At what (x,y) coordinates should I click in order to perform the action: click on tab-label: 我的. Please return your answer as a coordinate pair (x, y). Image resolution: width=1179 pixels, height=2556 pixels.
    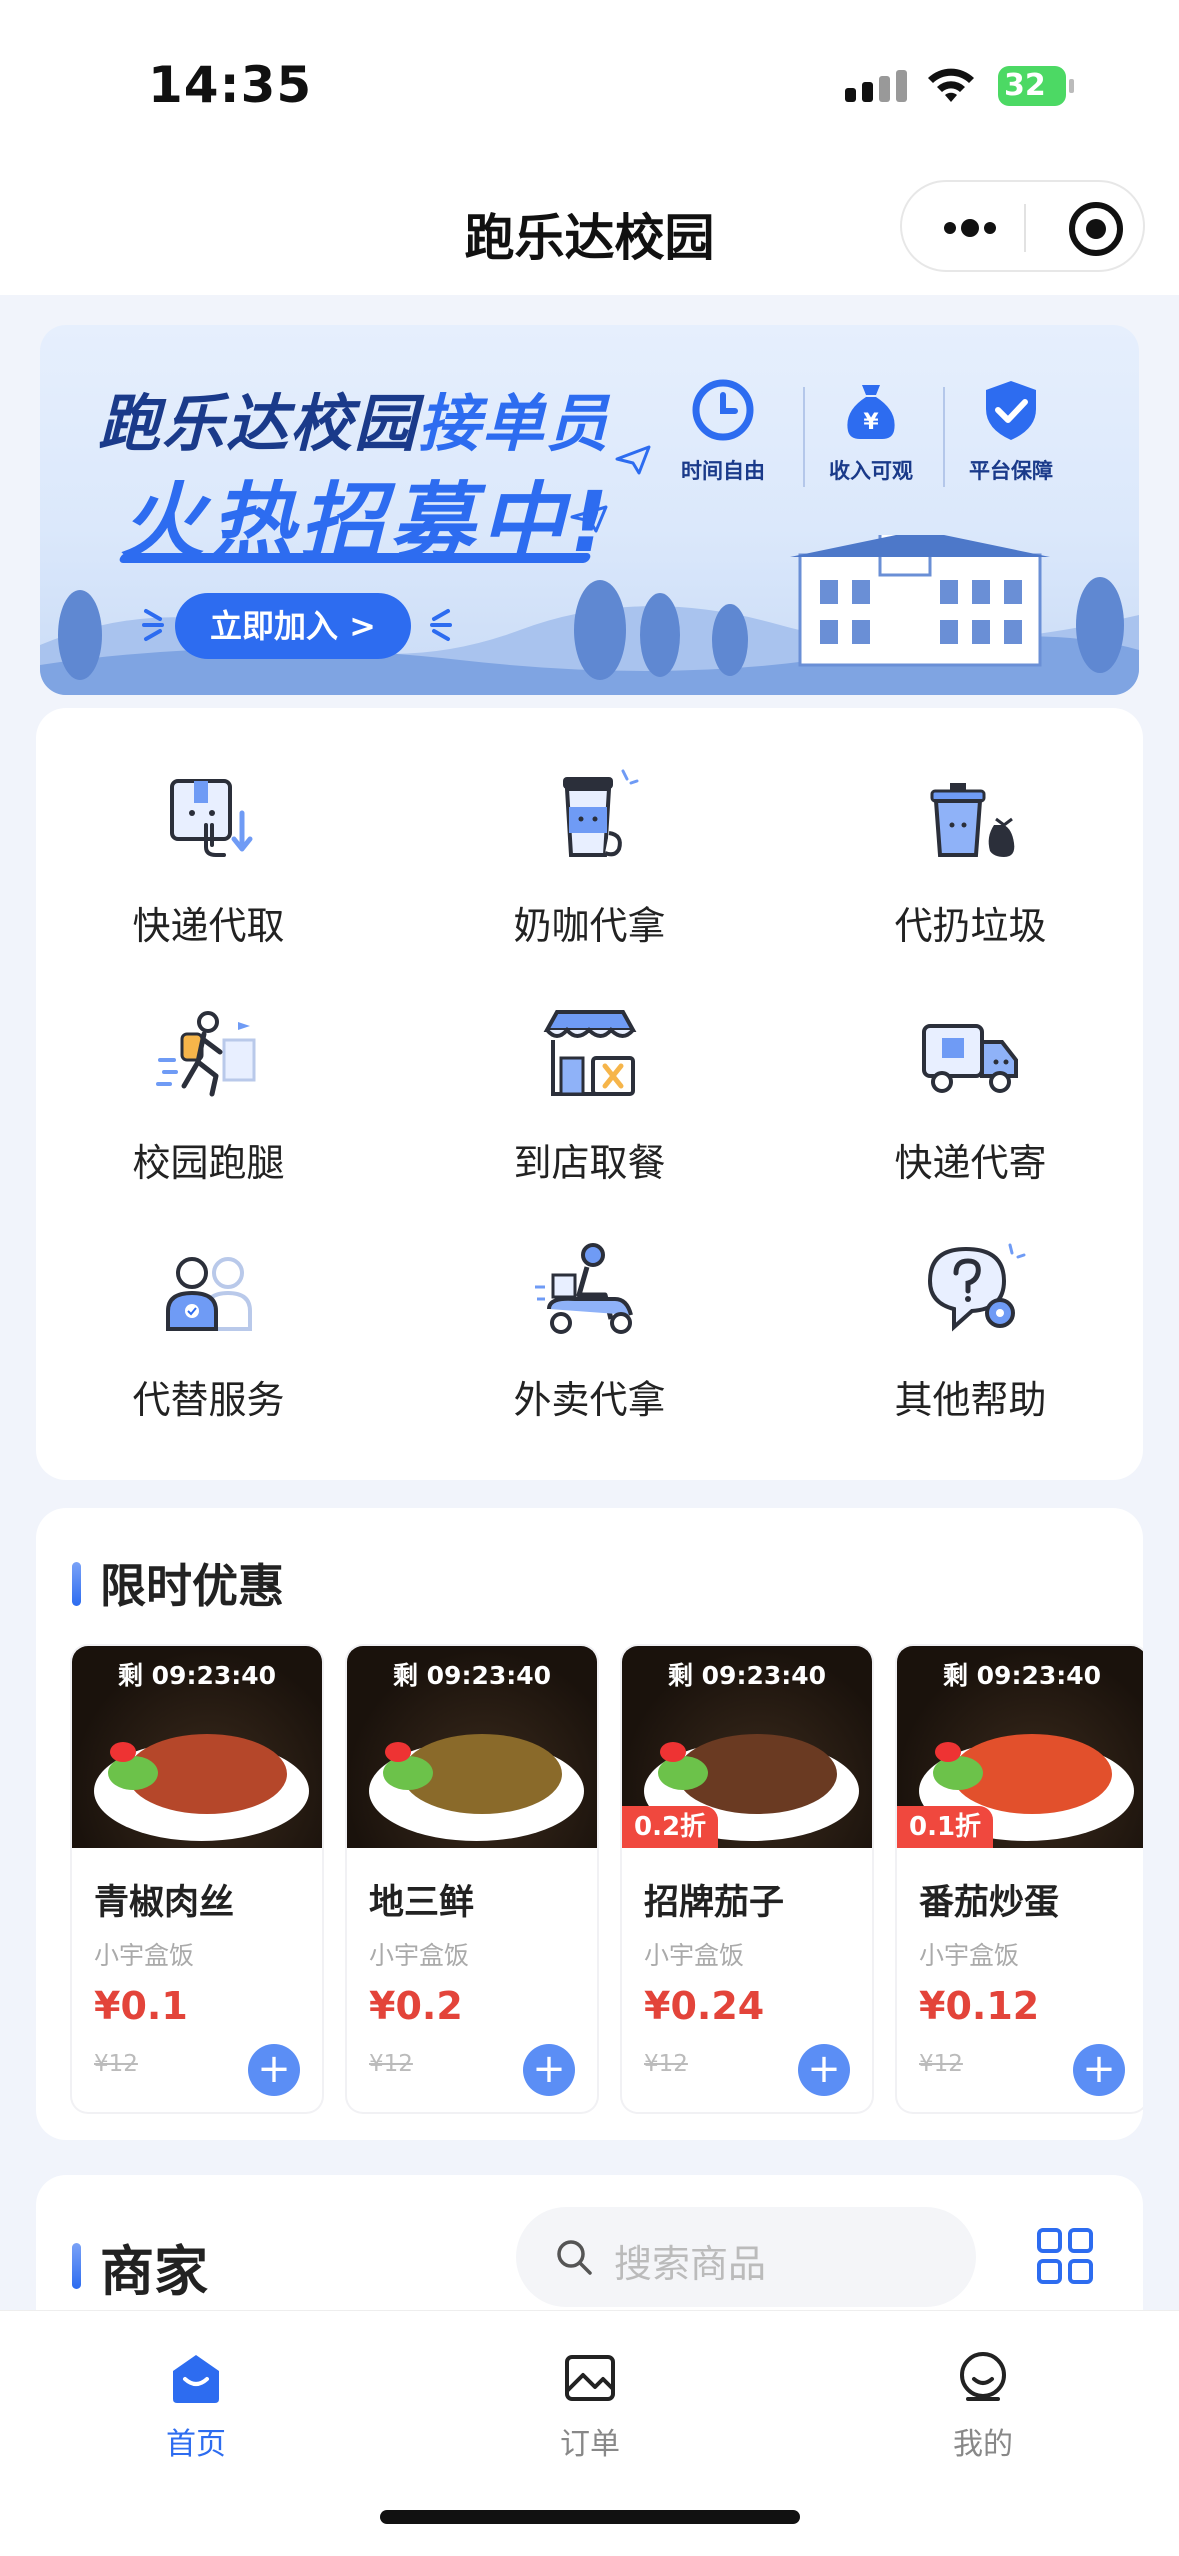
    Looking at the image, I should click on (983, 2444).